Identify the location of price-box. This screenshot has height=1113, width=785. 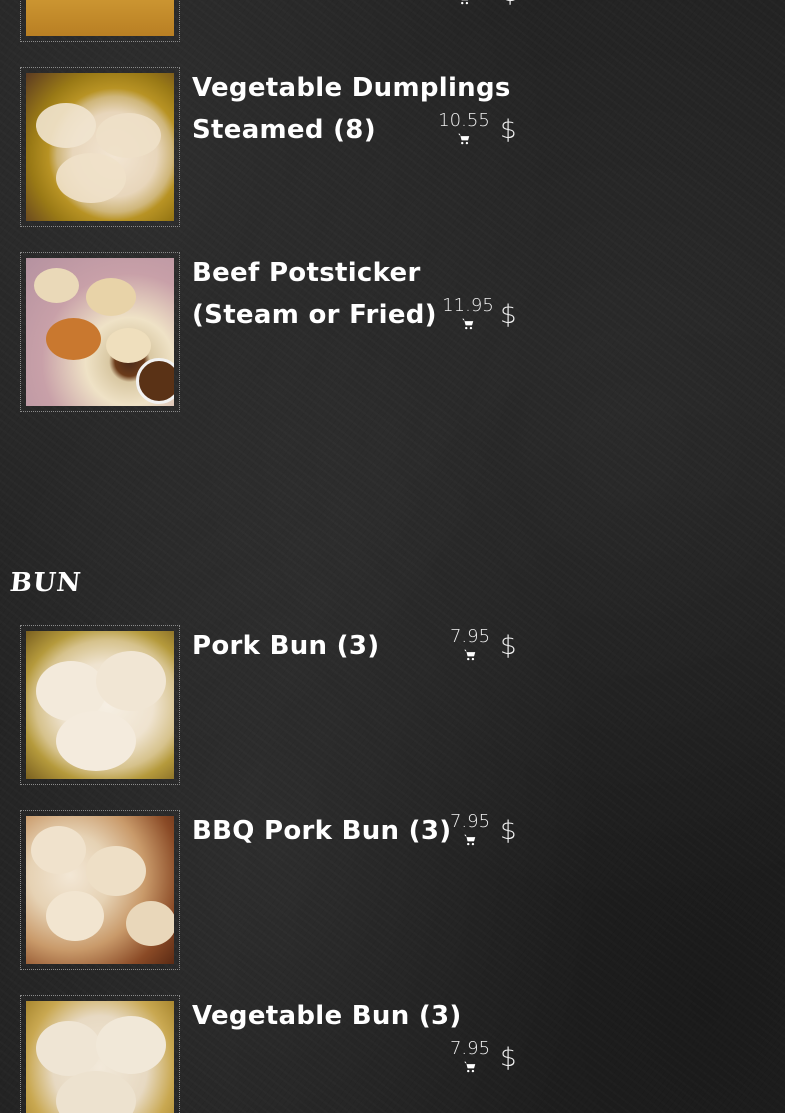
(464, 3).